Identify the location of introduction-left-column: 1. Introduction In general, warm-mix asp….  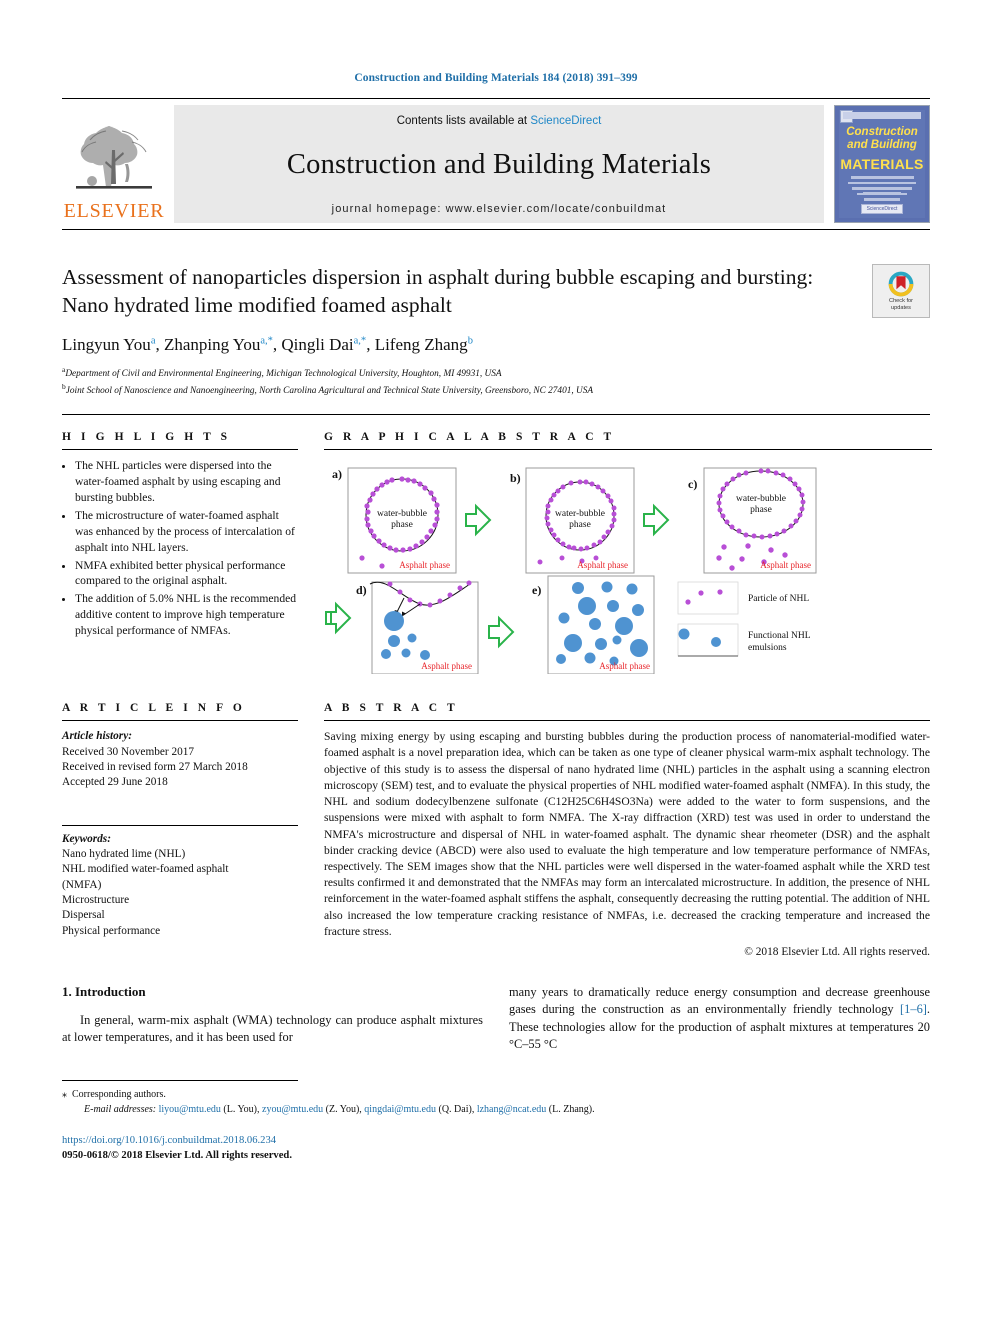
(272, 1018).